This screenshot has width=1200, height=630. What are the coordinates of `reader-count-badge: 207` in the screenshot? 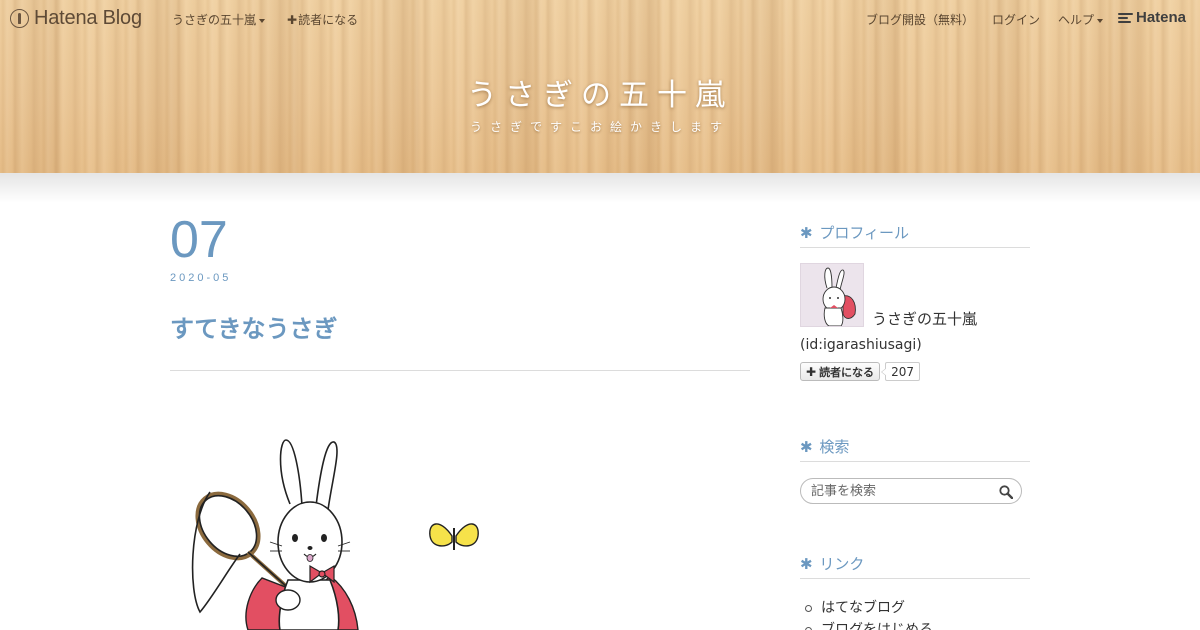 It's located at (900, 371).